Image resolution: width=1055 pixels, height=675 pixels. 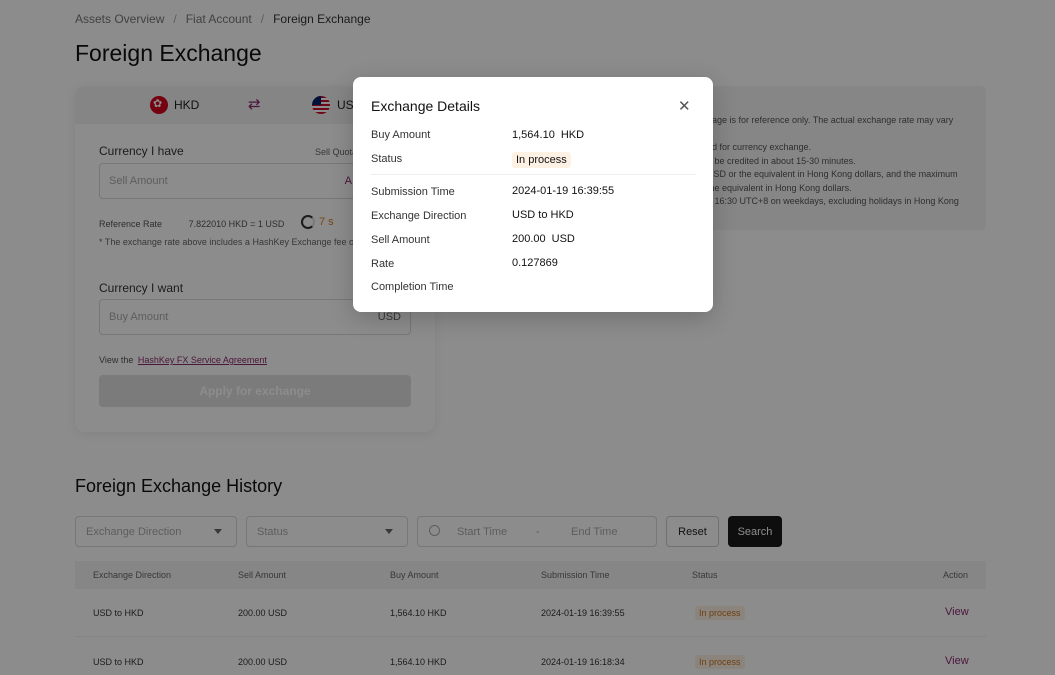 What do you see at coordinates (383, 264) in the screenshot?
I see `rate-label: Rate` at bounding box center [383, 264].